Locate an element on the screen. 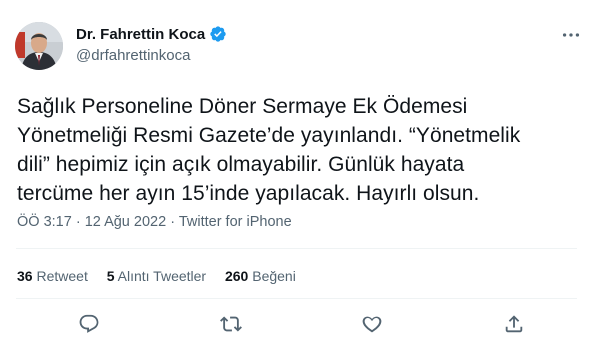 Image resolution: width=593 pixels, height=348 pixels. stat-count: 5 is located at coordinates (110, 276).